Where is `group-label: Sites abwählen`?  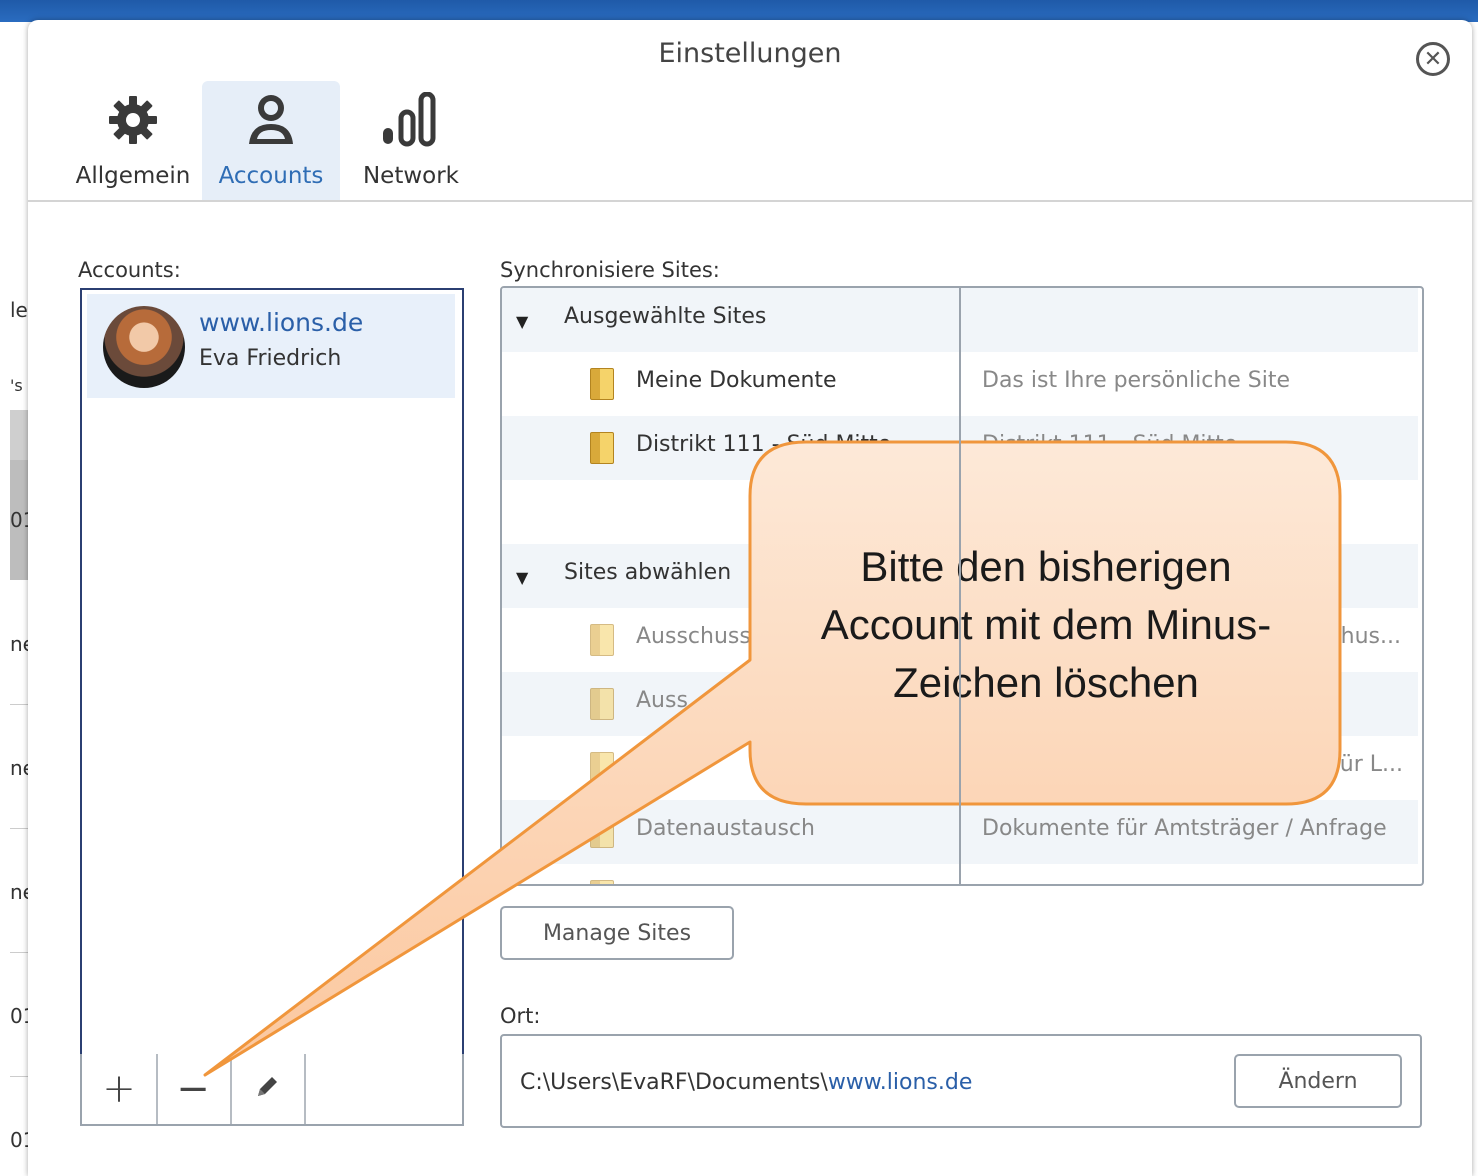
group-label: Sites abwählen is located at coordinates (648, 572).